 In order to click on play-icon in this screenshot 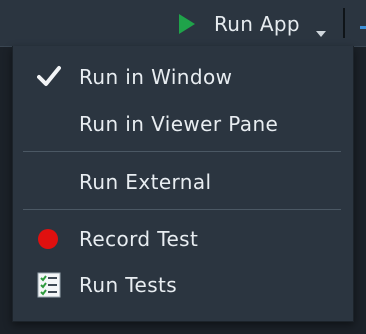, I will do `click(187, 24)`.